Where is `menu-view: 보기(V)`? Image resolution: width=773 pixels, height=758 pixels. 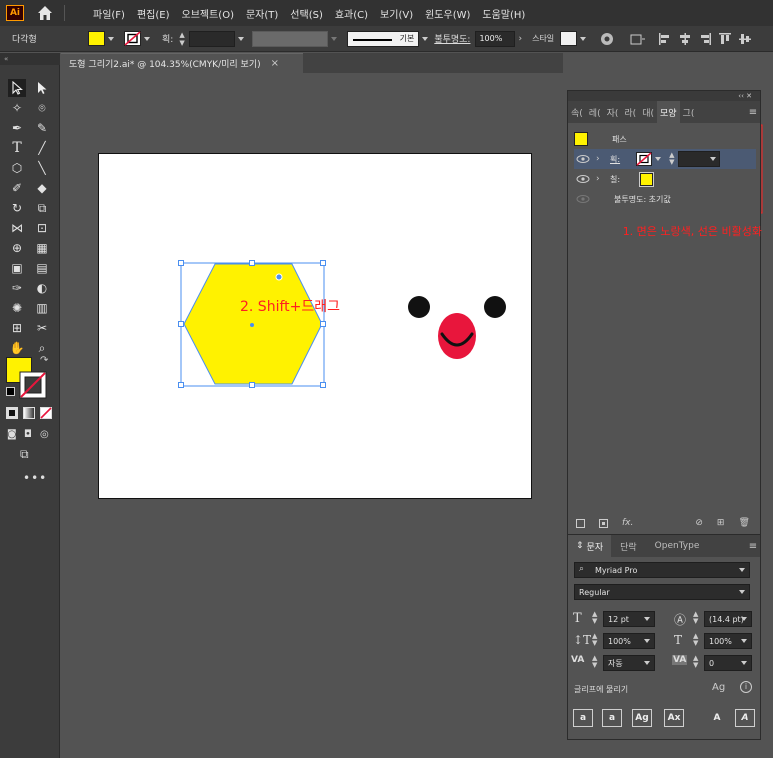
menu-view: 보기(V) is located at coordinates (396, 13).